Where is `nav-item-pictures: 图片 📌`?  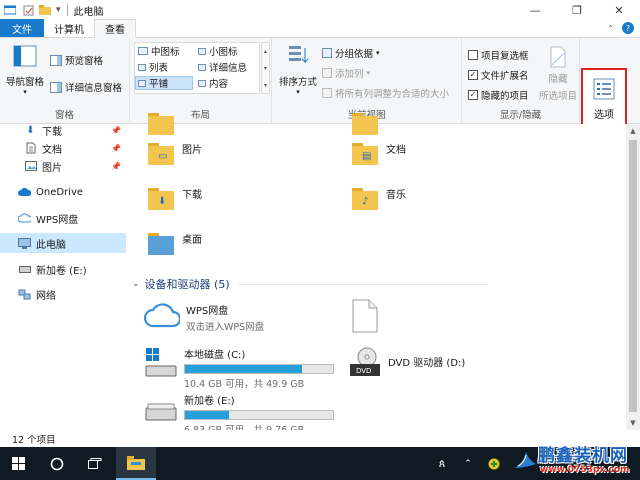
nav-item-pictures: 图片 📌 is located at coordinates (63, 166).